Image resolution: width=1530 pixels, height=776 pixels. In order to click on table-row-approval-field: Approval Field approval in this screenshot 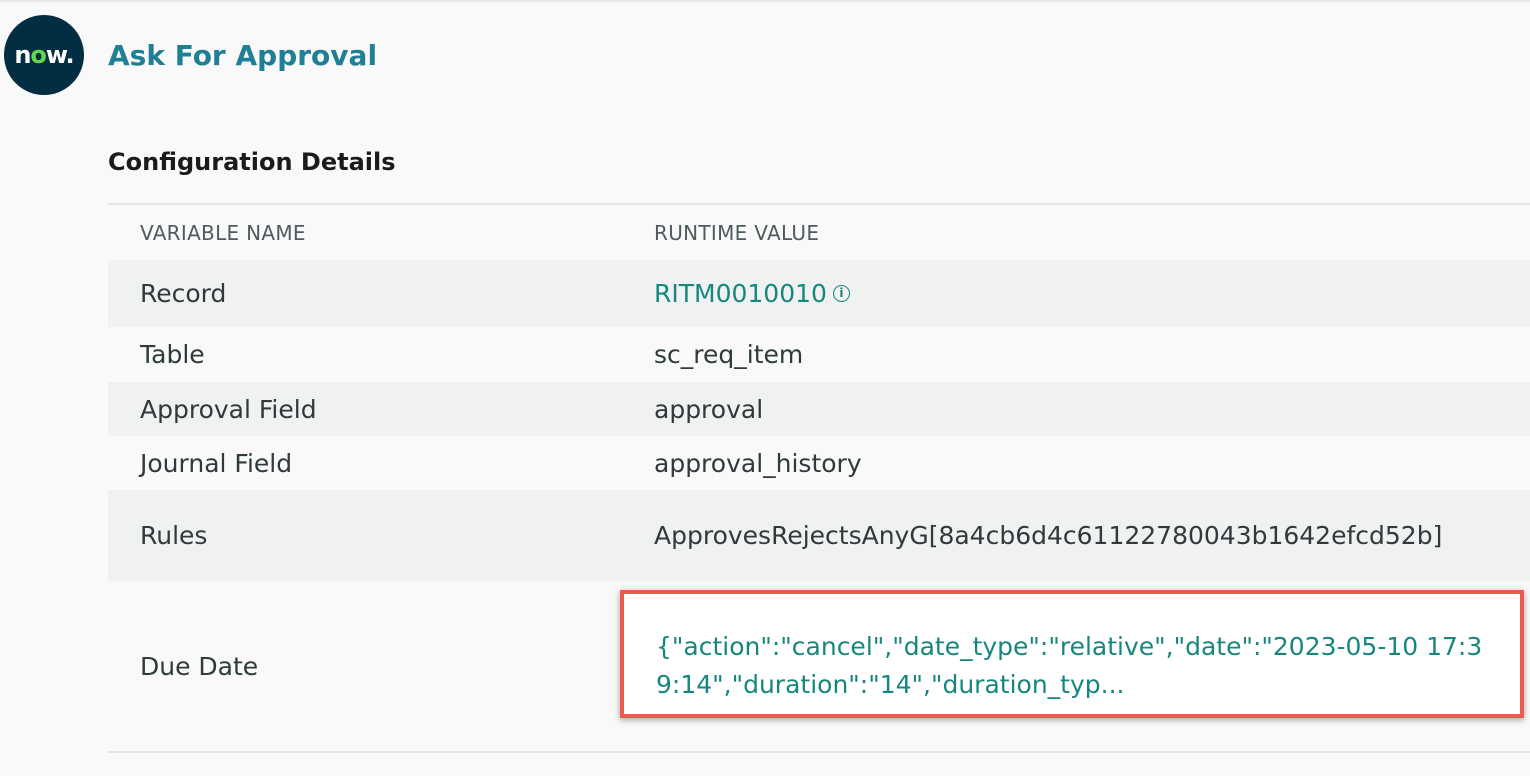, I will do `click(819, 409)`.